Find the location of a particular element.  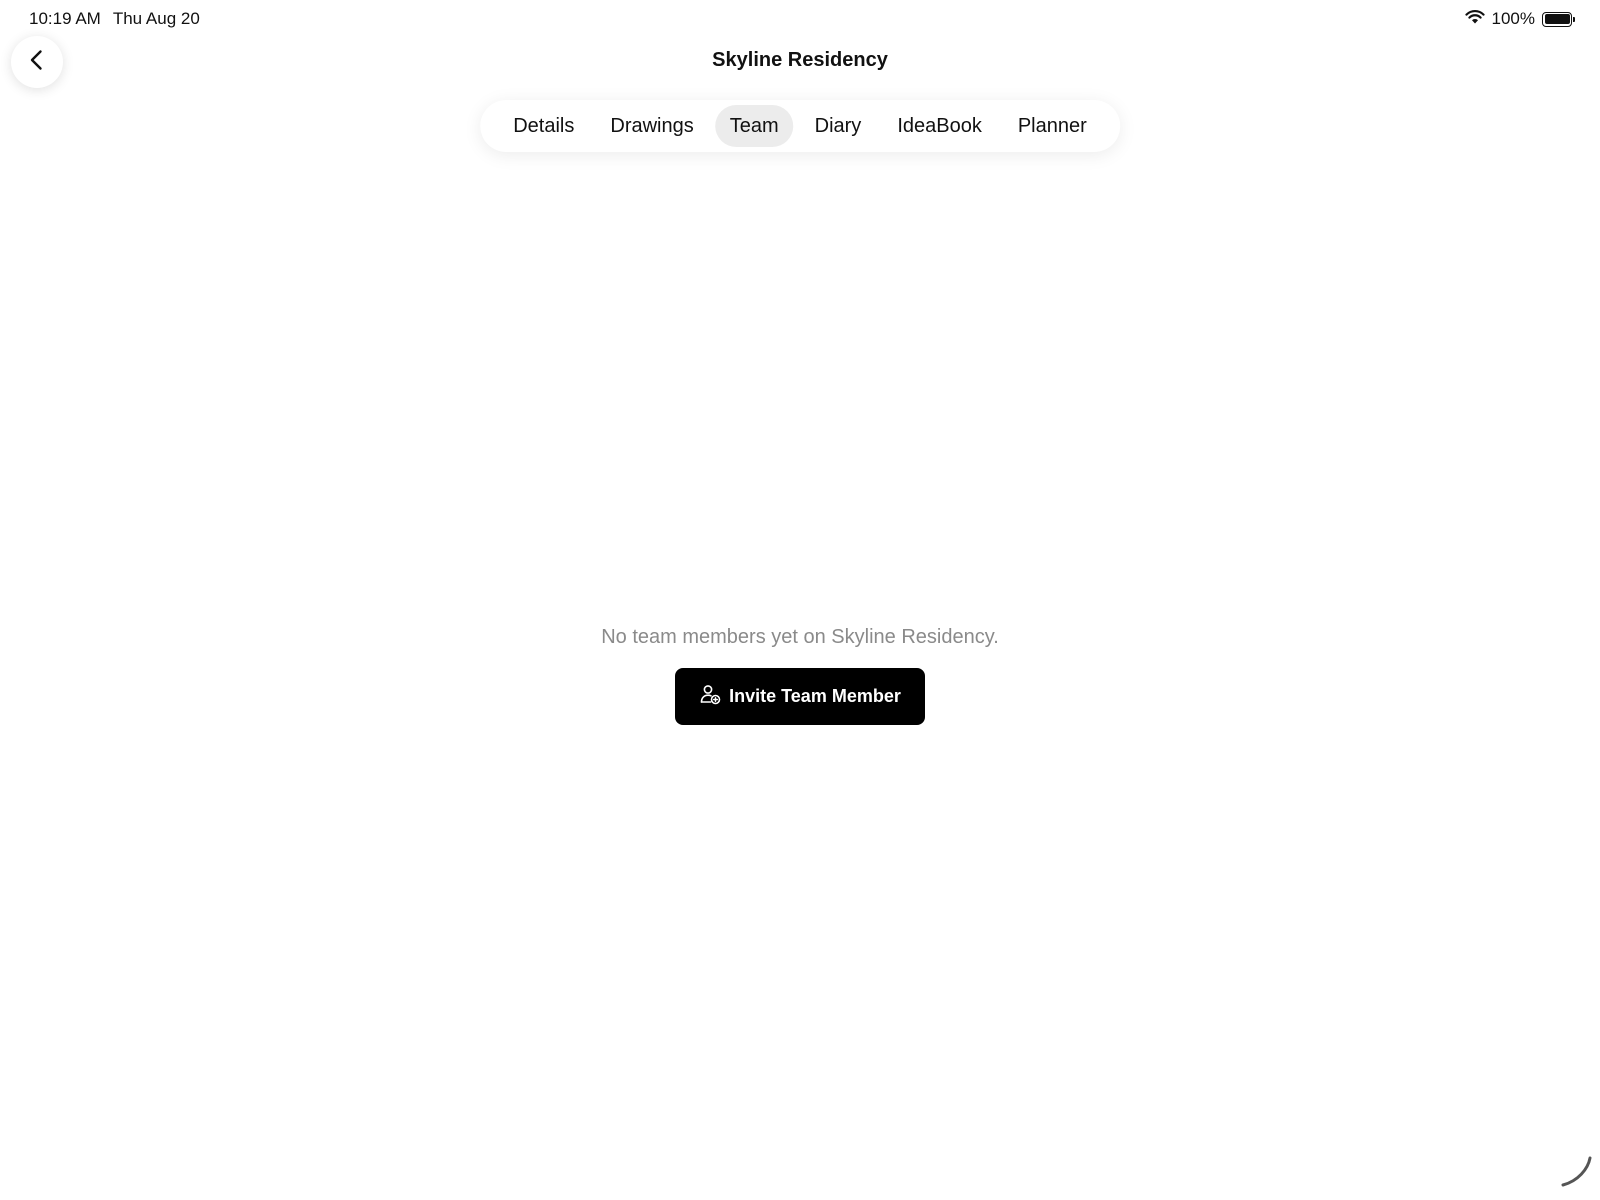

battery-icon is located at coordinates (1558, 19).